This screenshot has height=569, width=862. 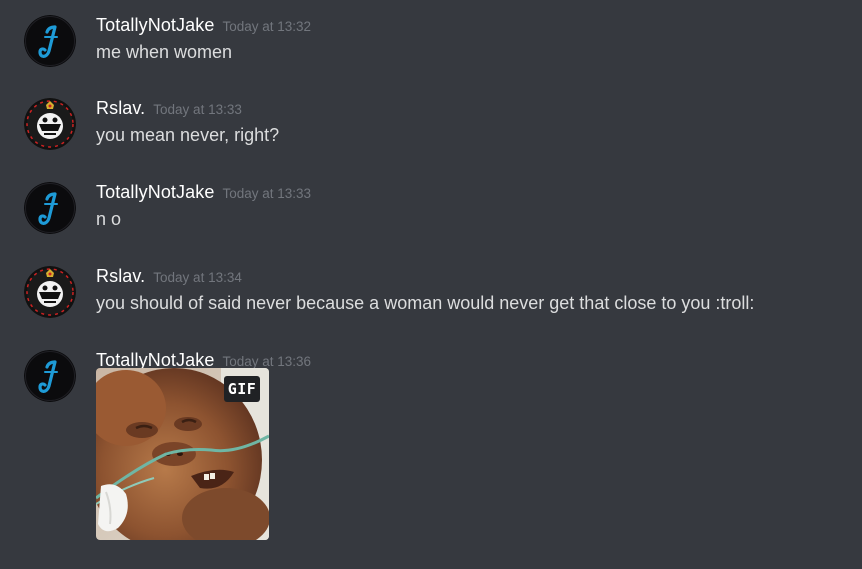 What do you see at coordinates (188, 135) in the screenshot?
I see `message-content: you mean never, right?` at bounding box center [188, 135].